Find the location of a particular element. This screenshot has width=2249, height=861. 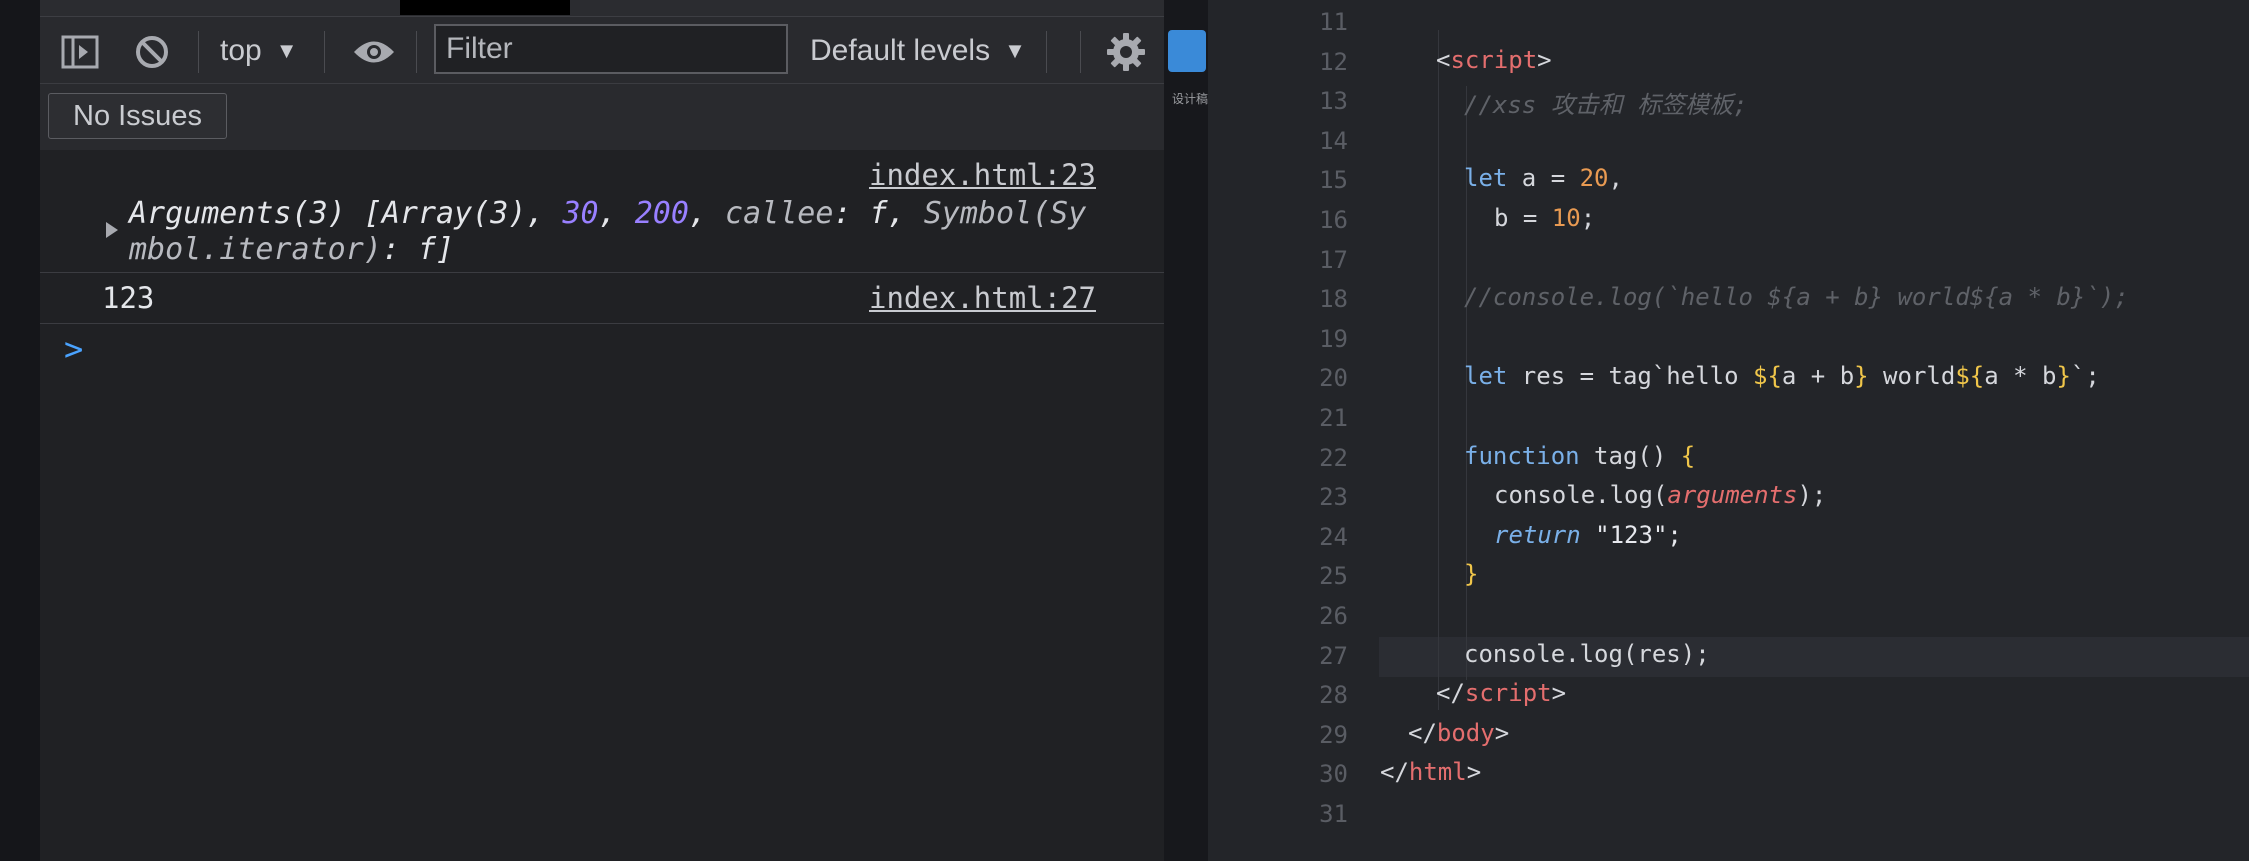

code-line: //xss 攻击和 标签模板; is located at coordinates (1606, 105).